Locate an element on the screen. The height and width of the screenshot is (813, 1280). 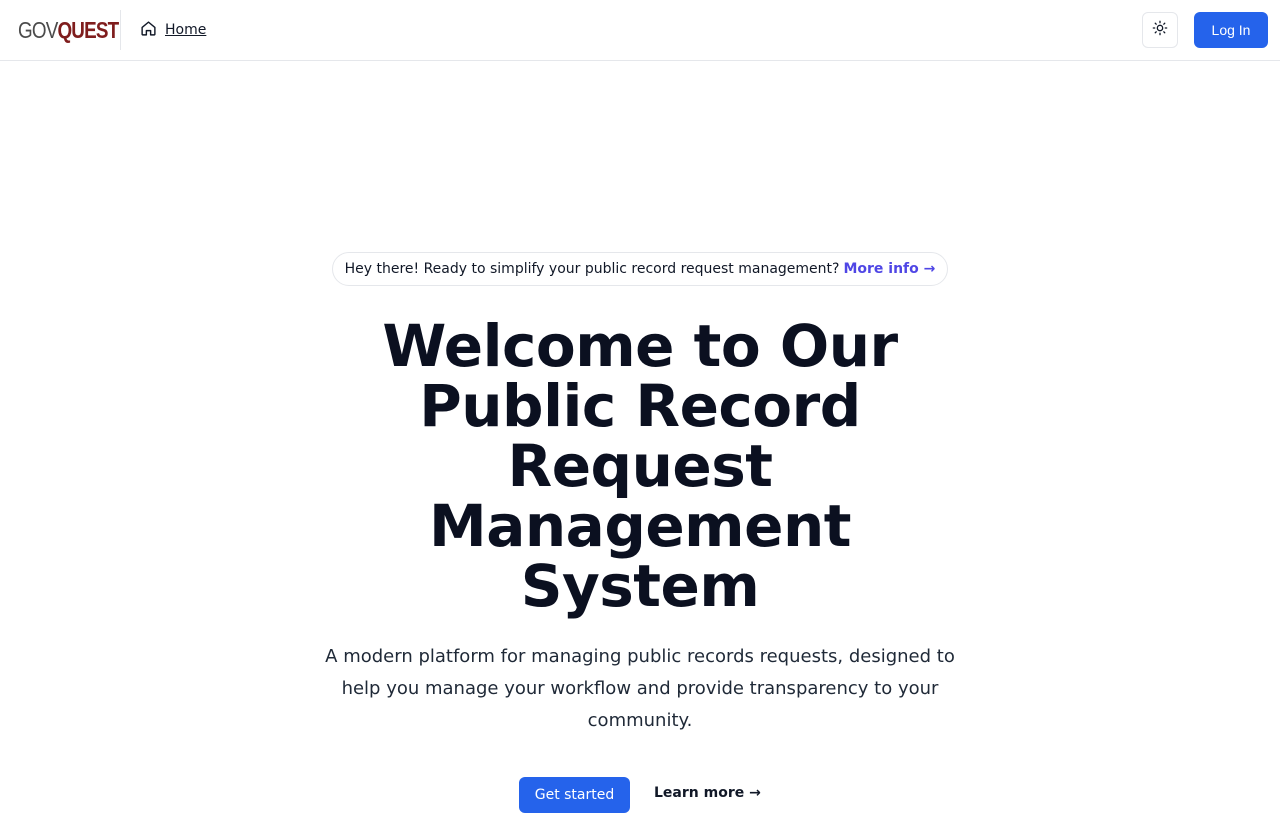
home-link: Home is located at coordinates (173, 30).